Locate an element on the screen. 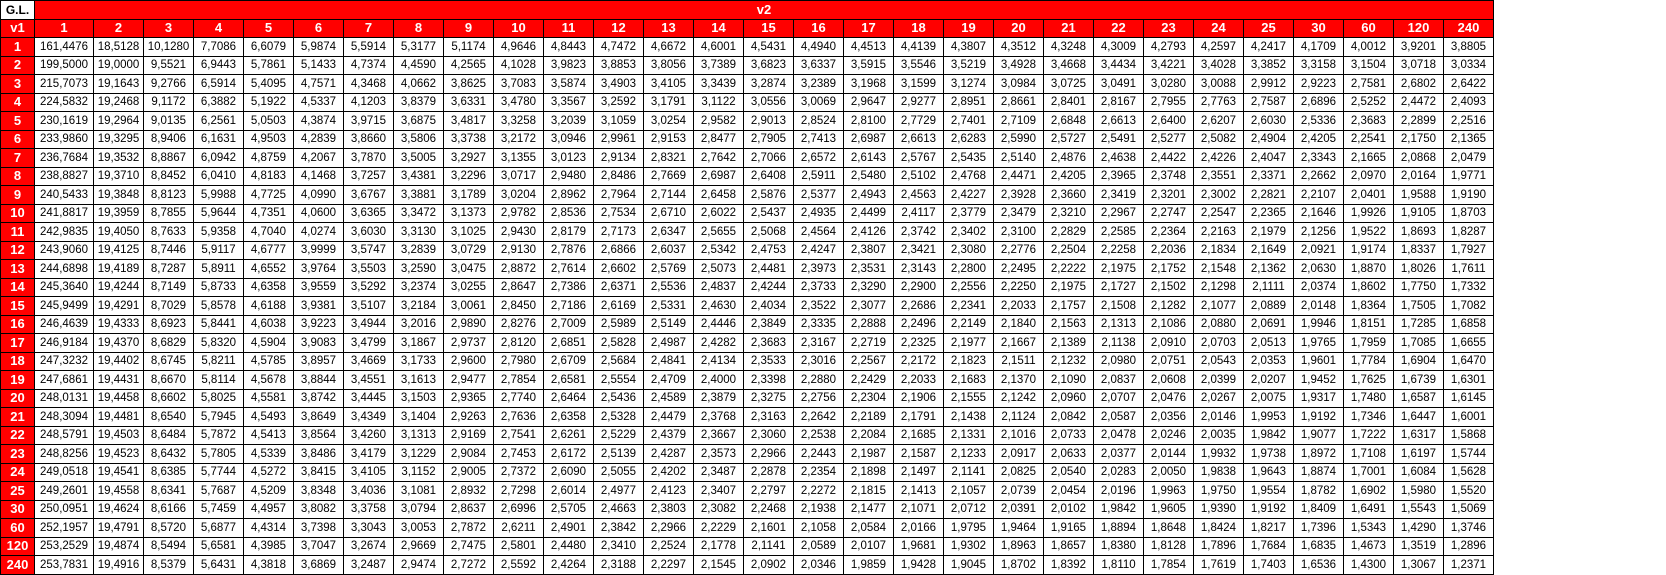 The image size is (1666, 575). table-cell: 2,1331 is located at coordinates (968, 435).